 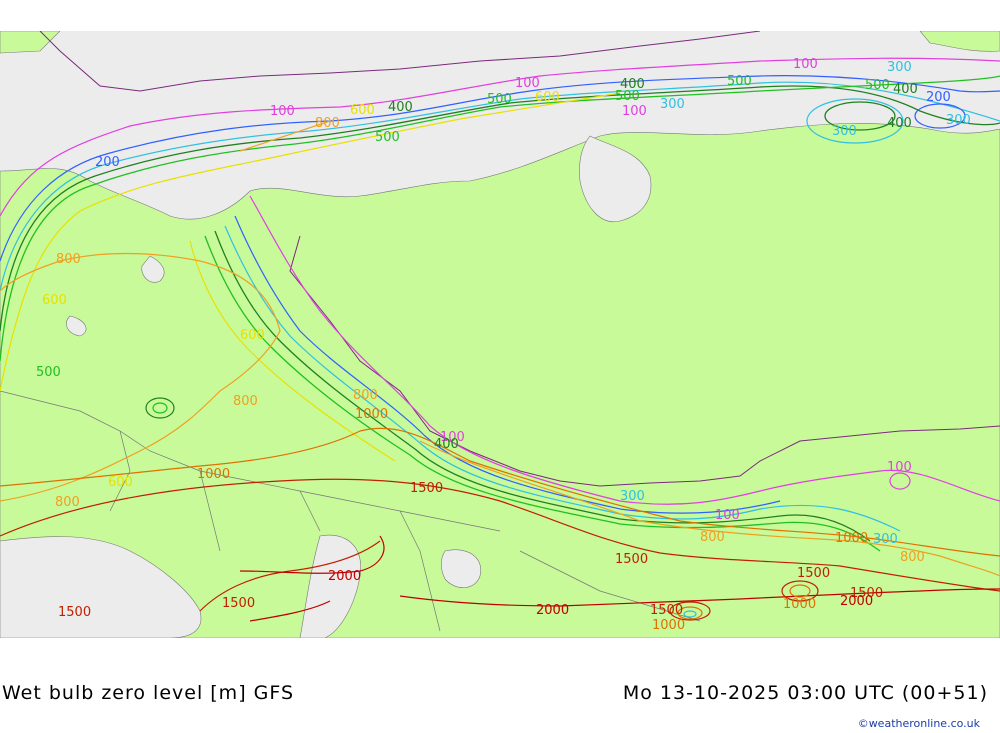 I want to click on credit-link: ©weatheronline.co.uk, so click(x=919, y=723).